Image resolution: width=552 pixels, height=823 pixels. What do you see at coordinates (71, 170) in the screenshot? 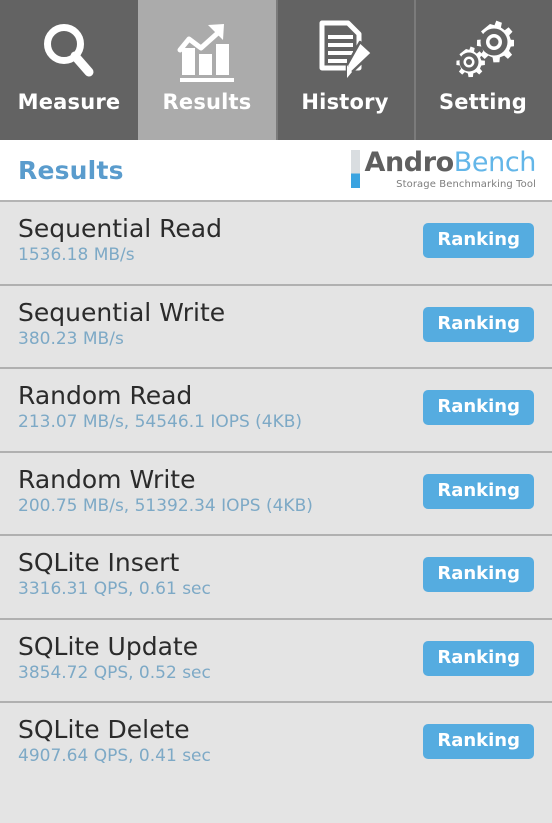
I see `page-title: Results` at bounding box center [71, 170].